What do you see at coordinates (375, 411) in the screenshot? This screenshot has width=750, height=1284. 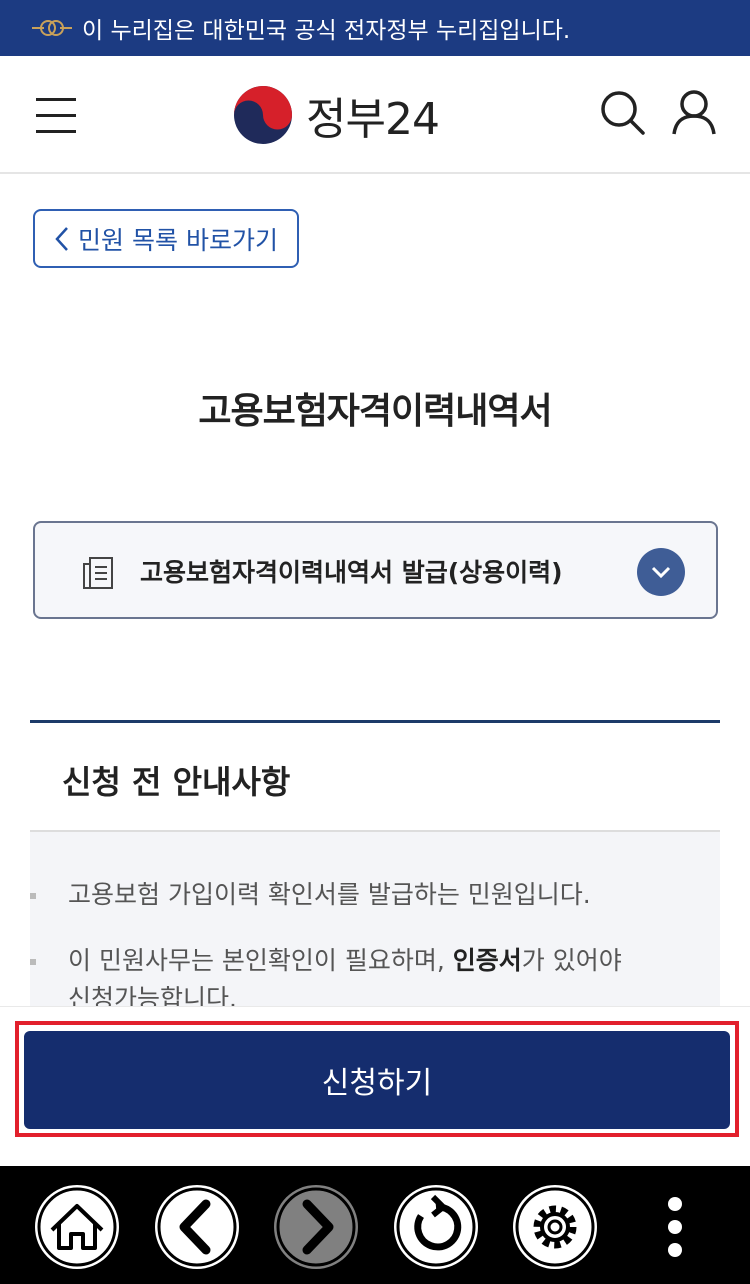 I see `page-title: 고용보험자격이력내역서` at bounding box center [375, 411].